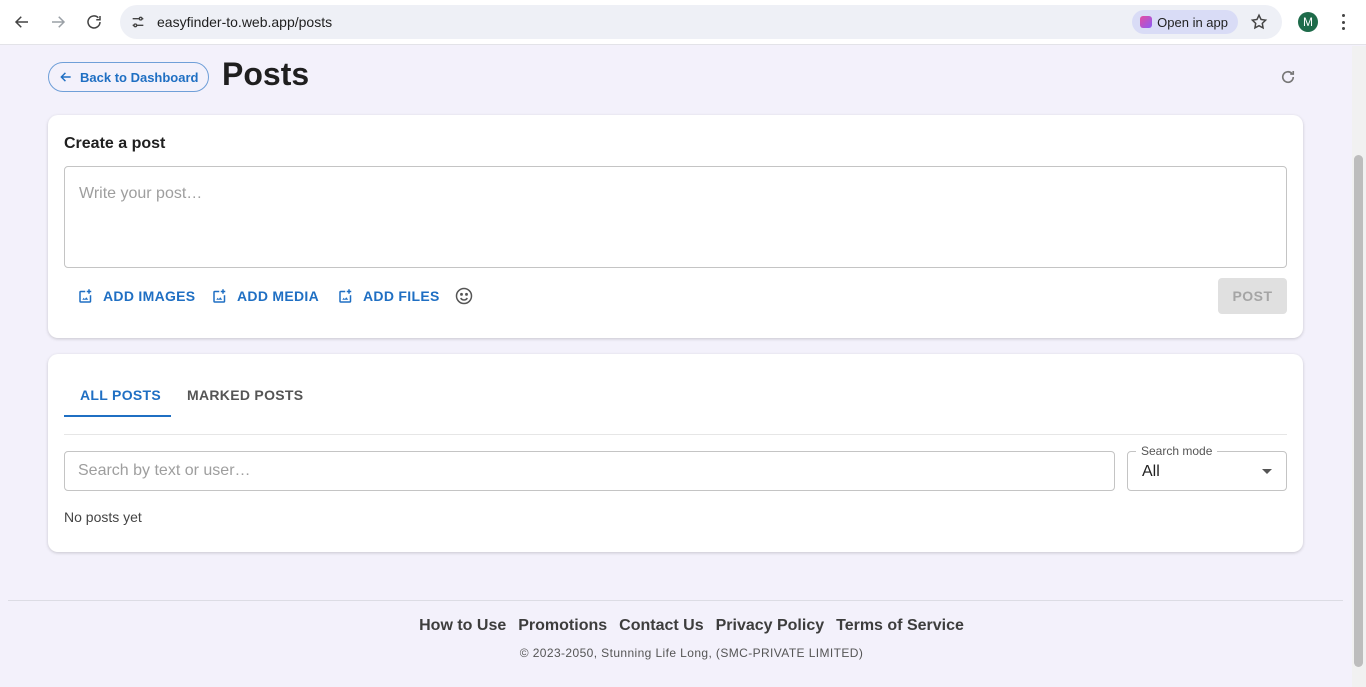  What do you see at coordinates (701, 22) in the screenshot?
I see `address-bar: easyfinder-to.web.app/posts Open in app` at bounding box center [701, 22].